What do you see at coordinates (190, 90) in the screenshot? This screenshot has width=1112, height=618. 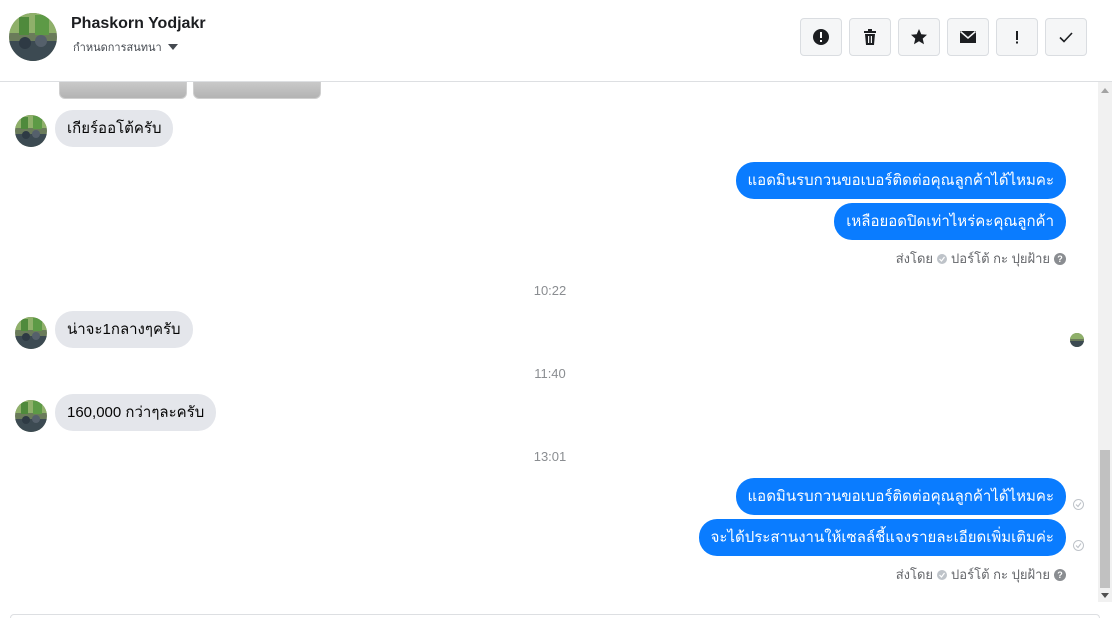 I see `attachment-images` at bounding box center [190, 90].